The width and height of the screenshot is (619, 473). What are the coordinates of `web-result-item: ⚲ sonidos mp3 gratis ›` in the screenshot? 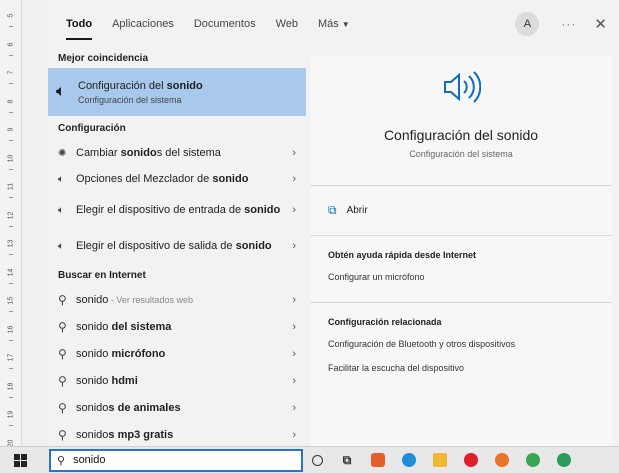 It's located at (177, 433).